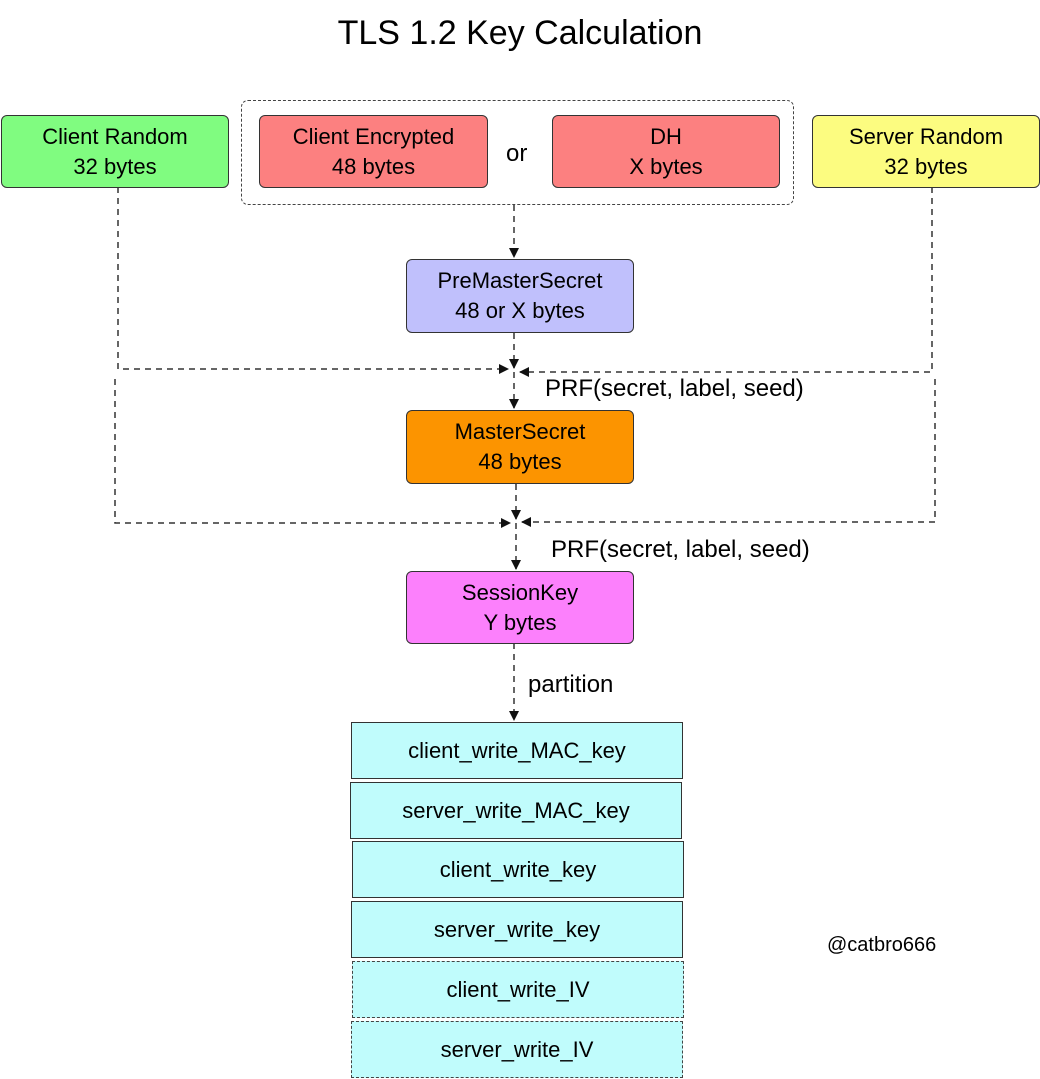 Image resolution: width=1040 pixels, height=1079 pixels. I want to click on key-label: client_write_key, so click(518, 869).